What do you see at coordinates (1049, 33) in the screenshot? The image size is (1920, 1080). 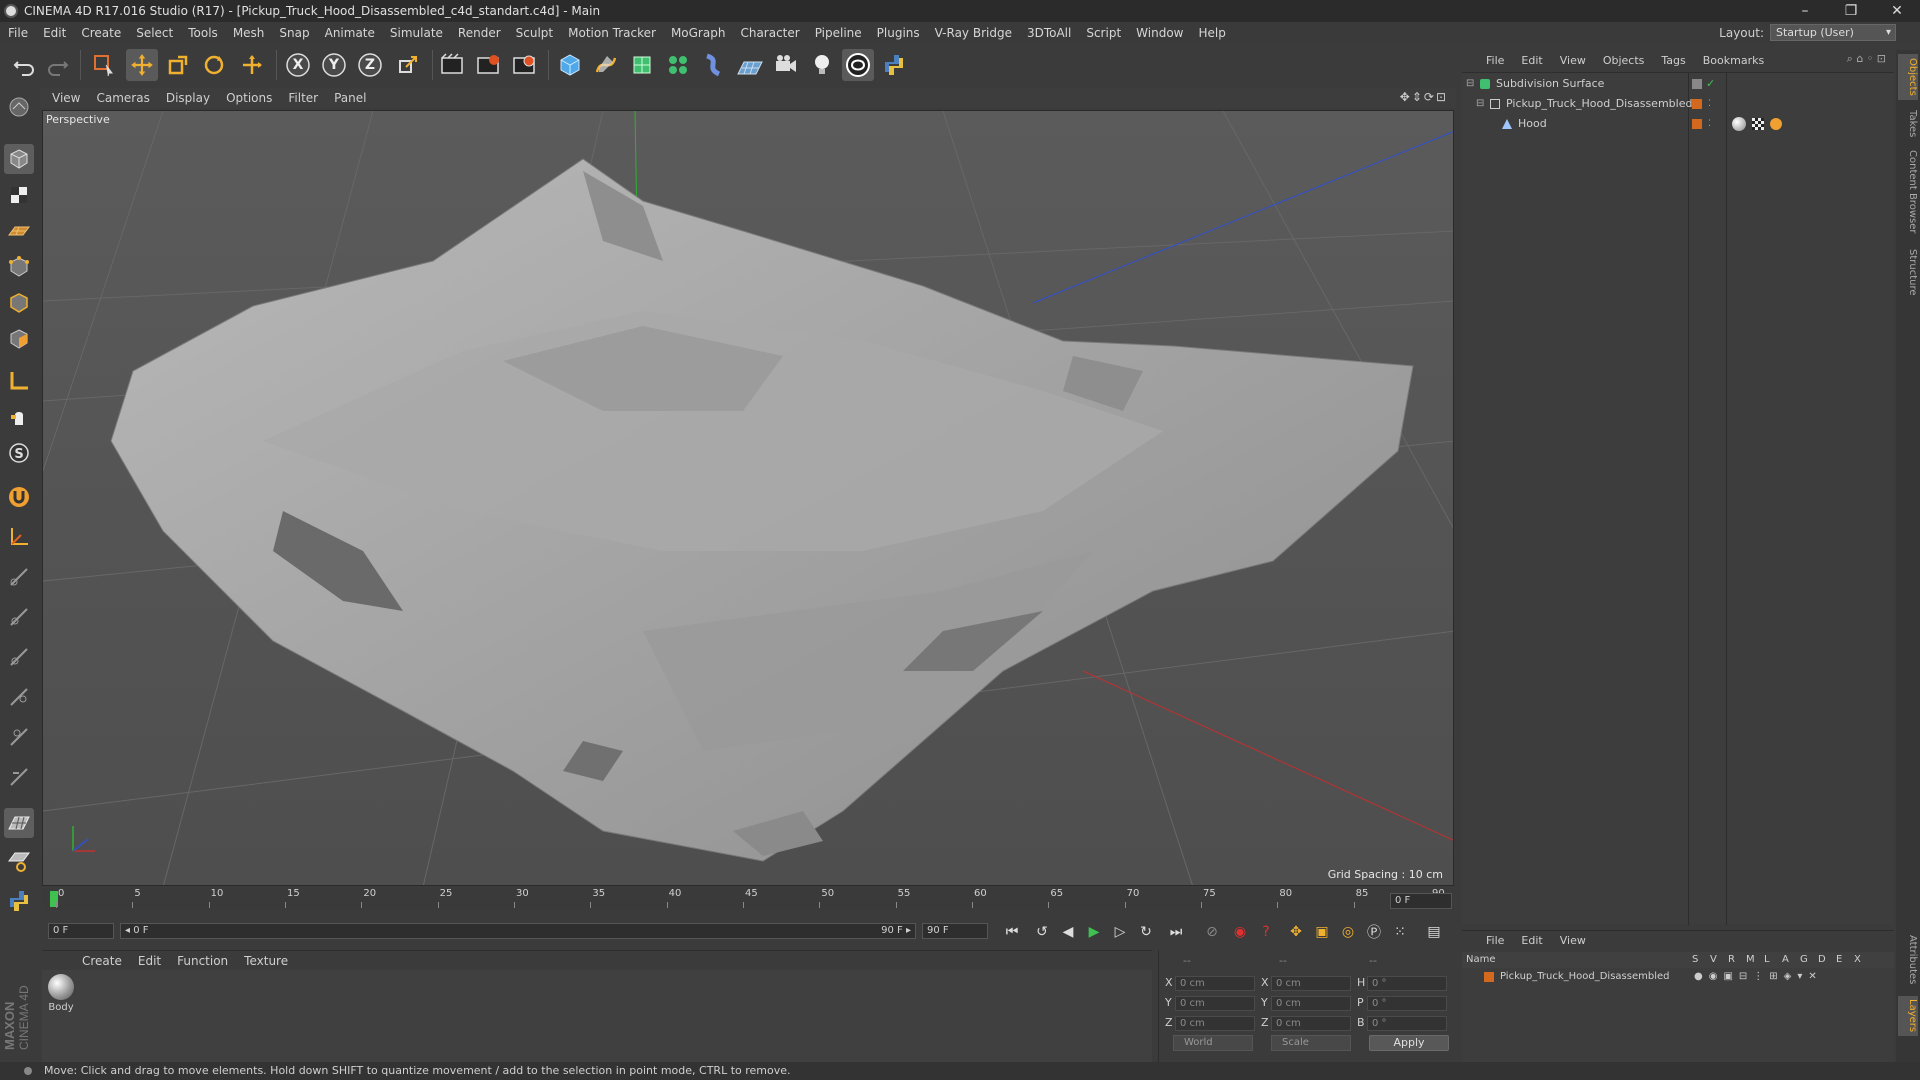 I see `menu-3dtoall: 3DToAll` at bounding box center [1049, 33].